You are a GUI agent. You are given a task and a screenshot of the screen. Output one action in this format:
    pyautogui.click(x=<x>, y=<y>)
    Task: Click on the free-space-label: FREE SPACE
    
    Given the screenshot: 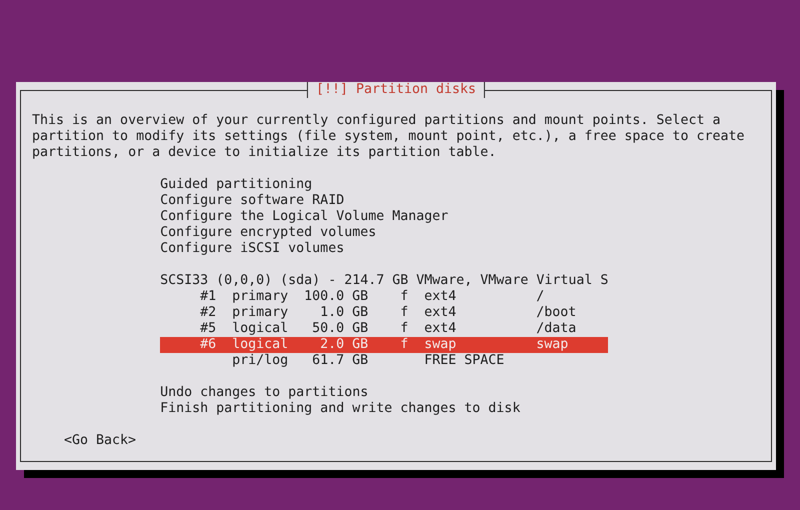 What is the action you would take?
    pyautogui.click(x=465, y=361)
    